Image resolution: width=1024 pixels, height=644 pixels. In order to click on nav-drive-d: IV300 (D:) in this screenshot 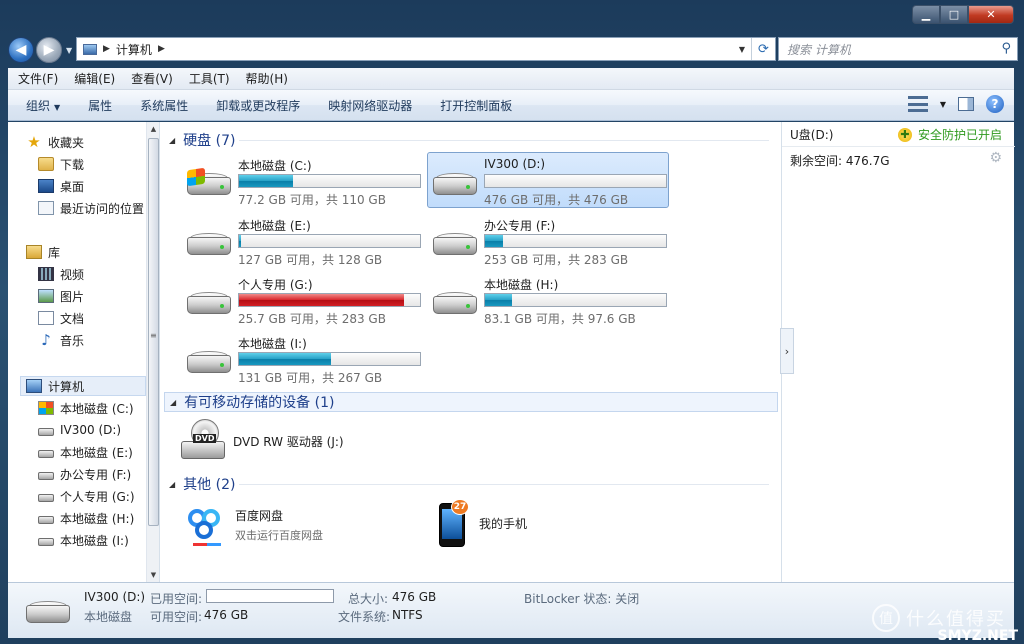, I will do `click(79, 430)`.